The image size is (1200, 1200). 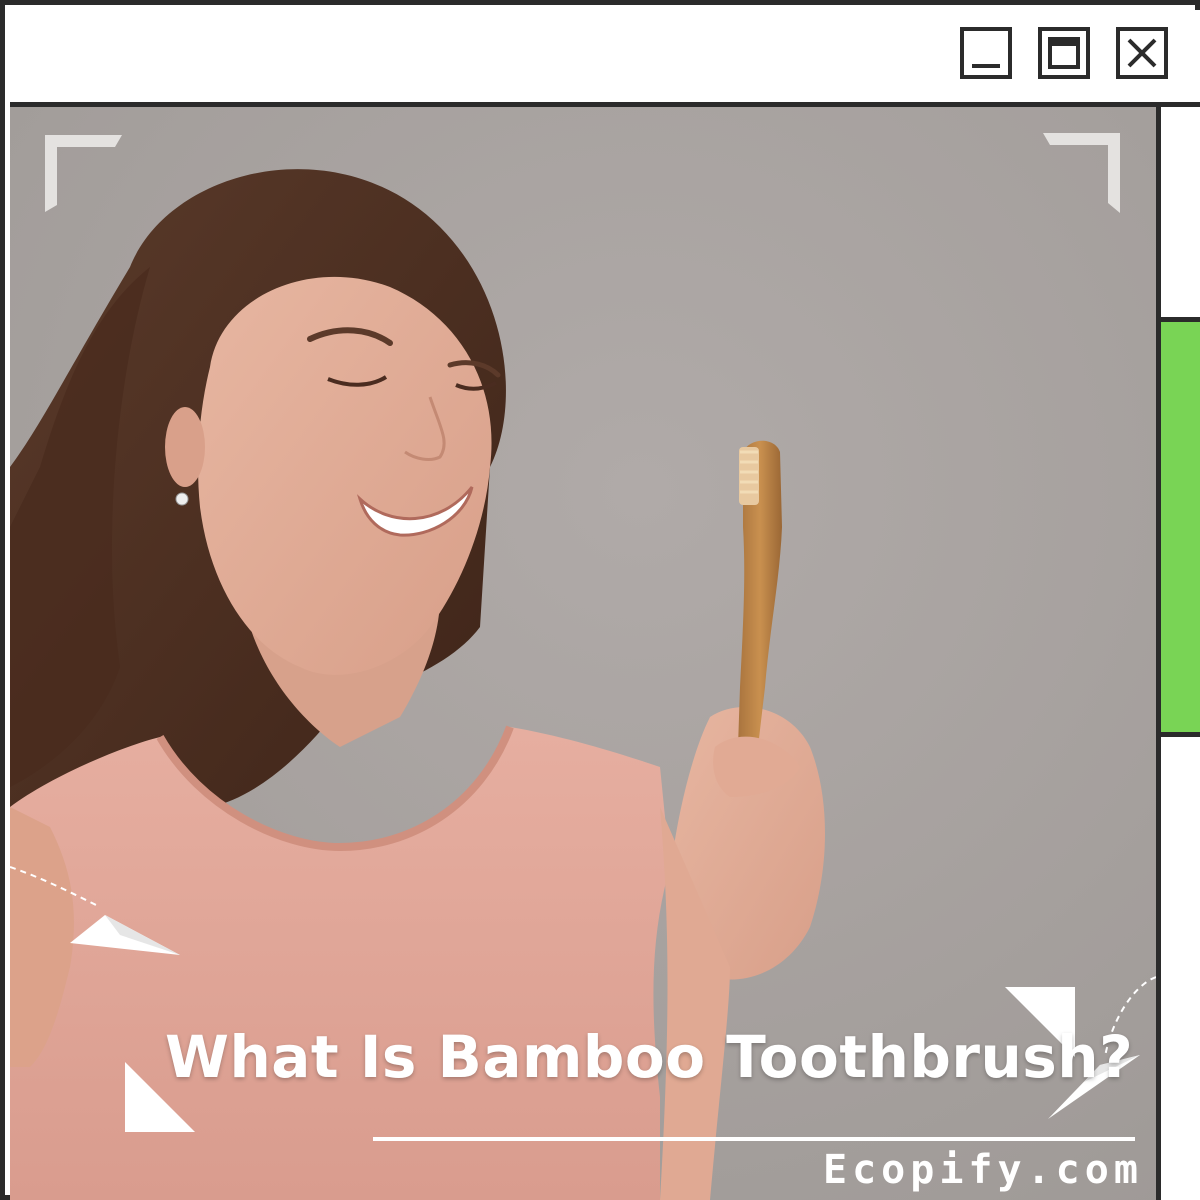 I want to click on minimize-button, so click(x=986, y=53).